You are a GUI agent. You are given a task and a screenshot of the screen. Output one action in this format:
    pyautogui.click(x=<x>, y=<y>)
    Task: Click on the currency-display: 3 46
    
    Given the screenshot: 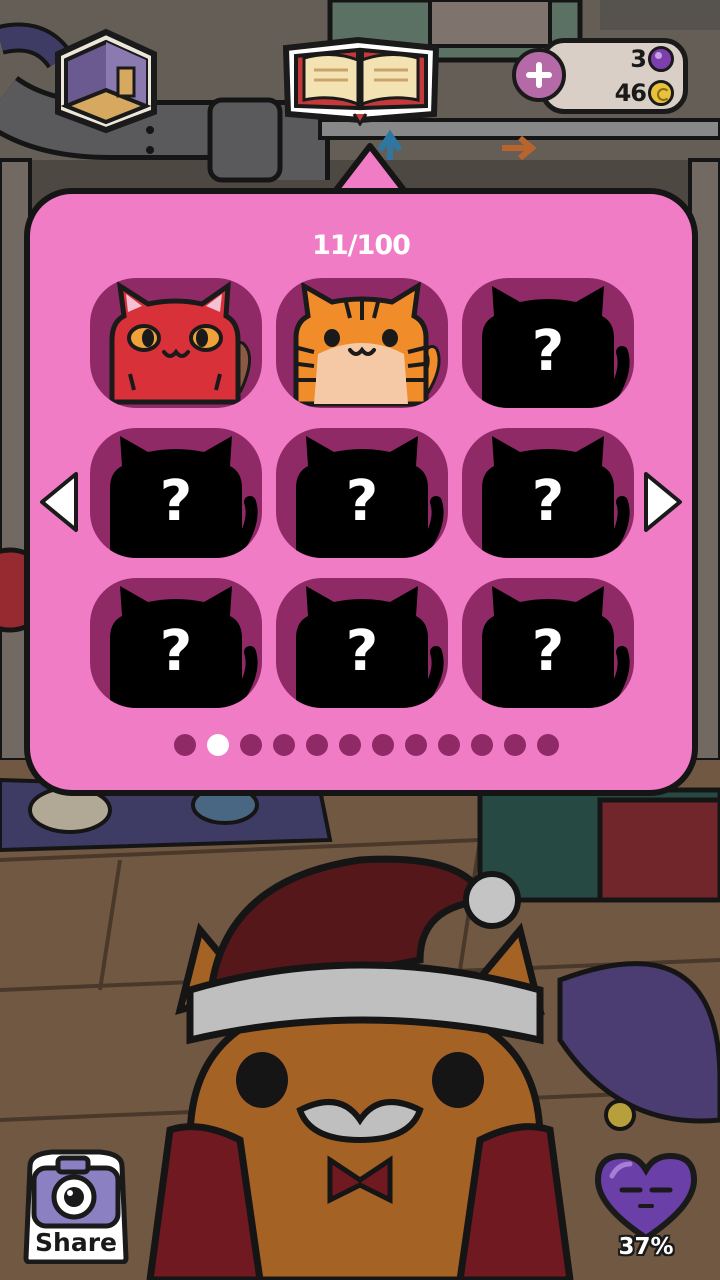 What is the action you would take?
    pyautogui.click(x=600, y=76)
    